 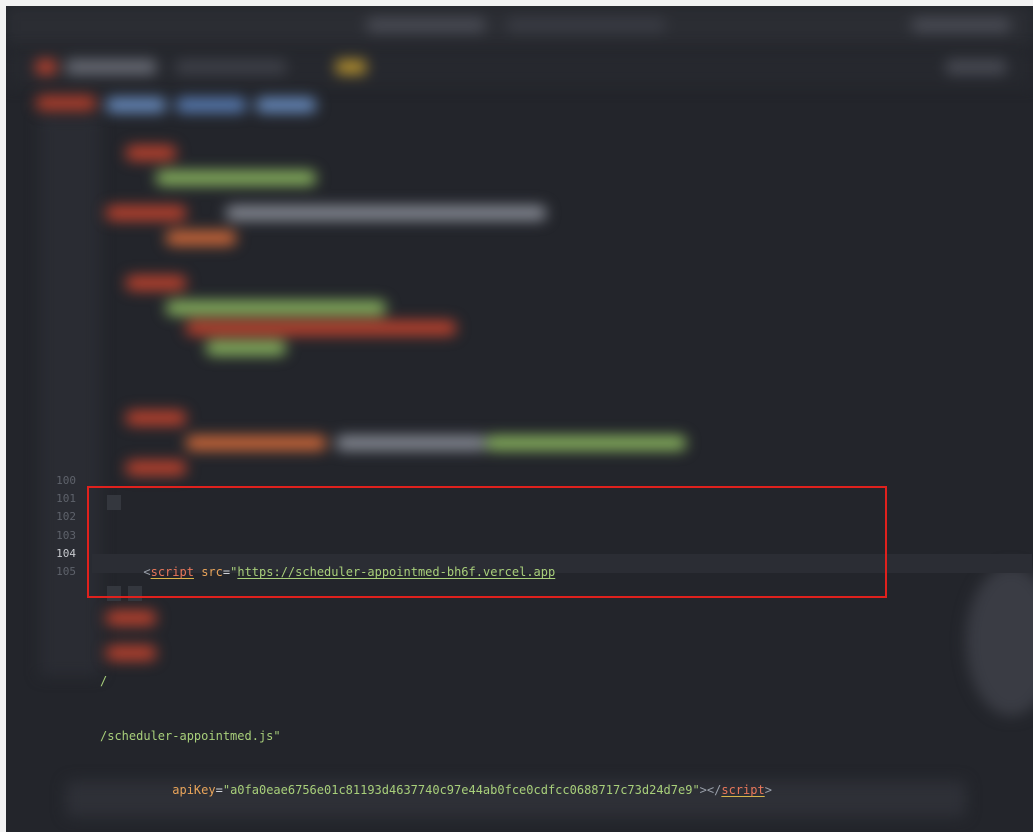 I want to click on attr-src: src, so click(x=212, y=572).